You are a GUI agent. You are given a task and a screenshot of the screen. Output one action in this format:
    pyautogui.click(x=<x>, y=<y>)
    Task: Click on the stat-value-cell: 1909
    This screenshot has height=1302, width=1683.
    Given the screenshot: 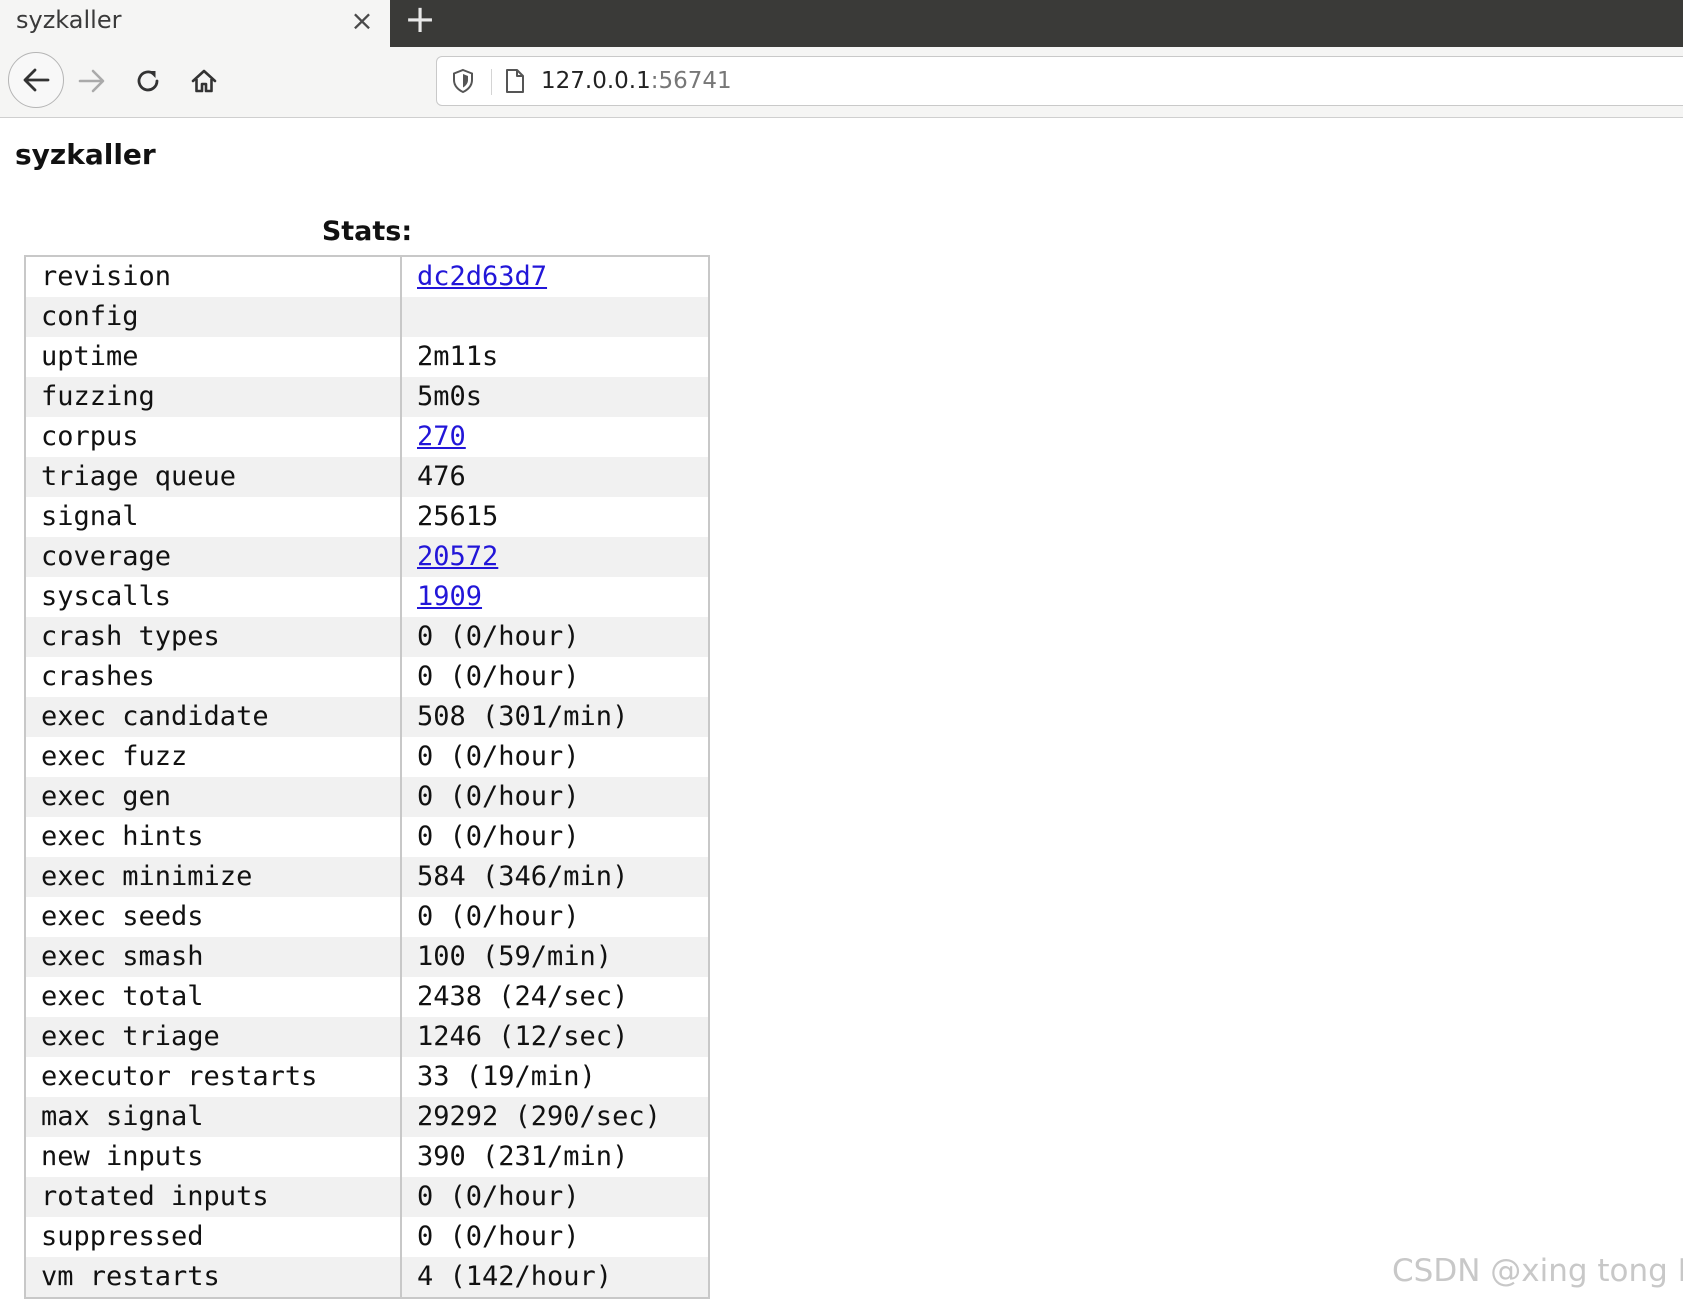 What is the action you would take?
    pyautogui.click(x=555, y=597)
    